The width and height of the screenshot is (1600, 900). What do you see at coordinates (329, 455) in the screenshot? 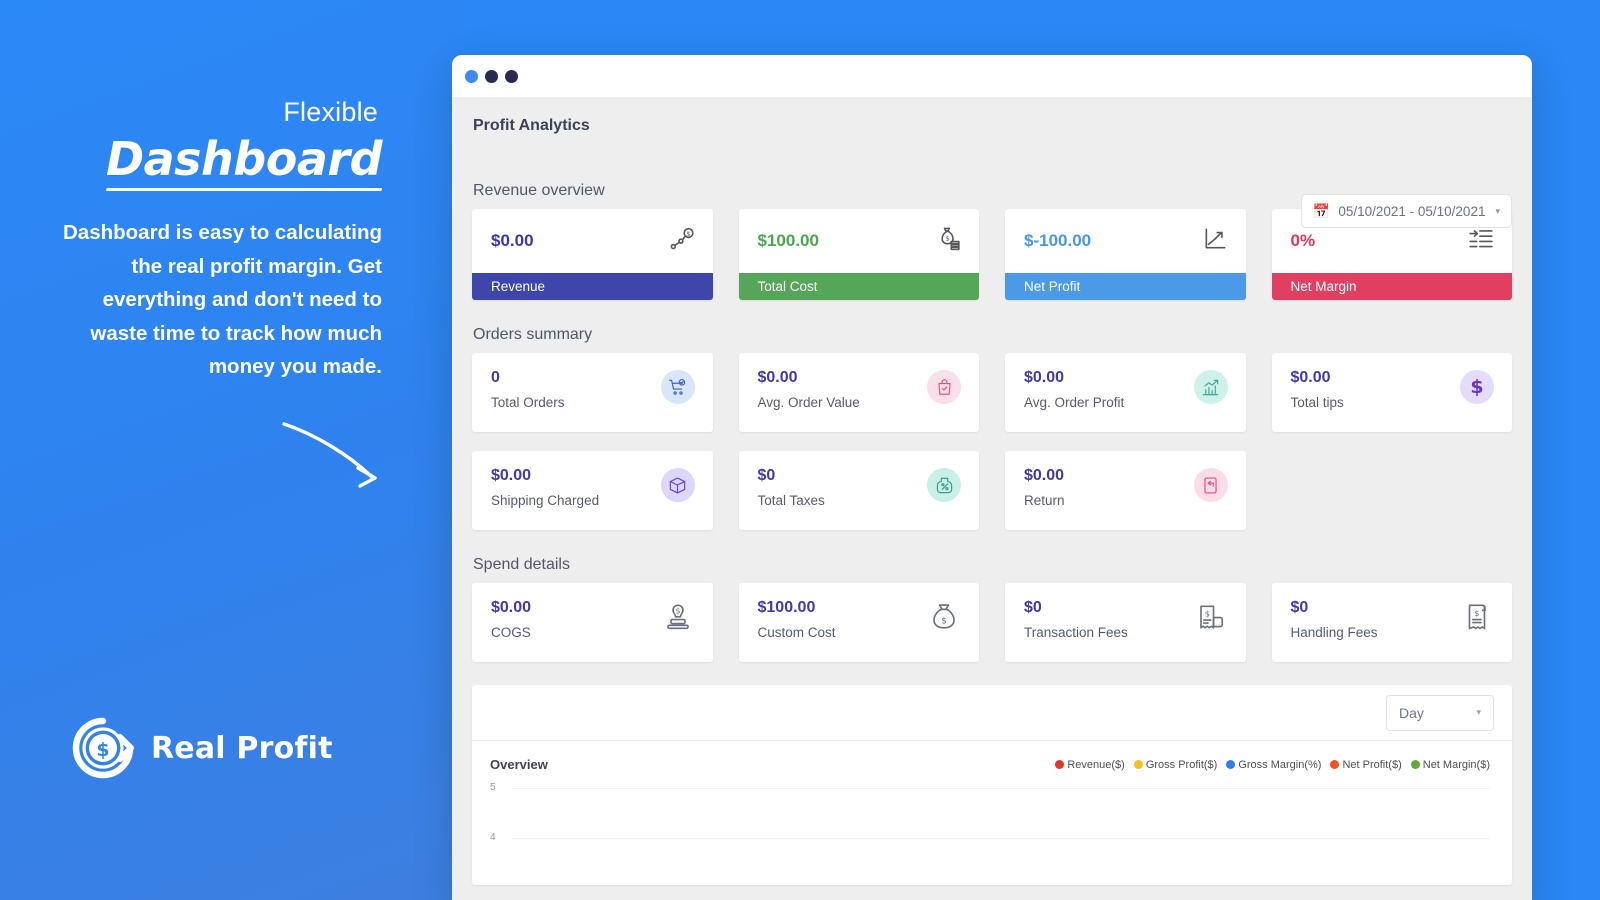
I see `curved-arrow-icon` at bounding box center [329, 455].